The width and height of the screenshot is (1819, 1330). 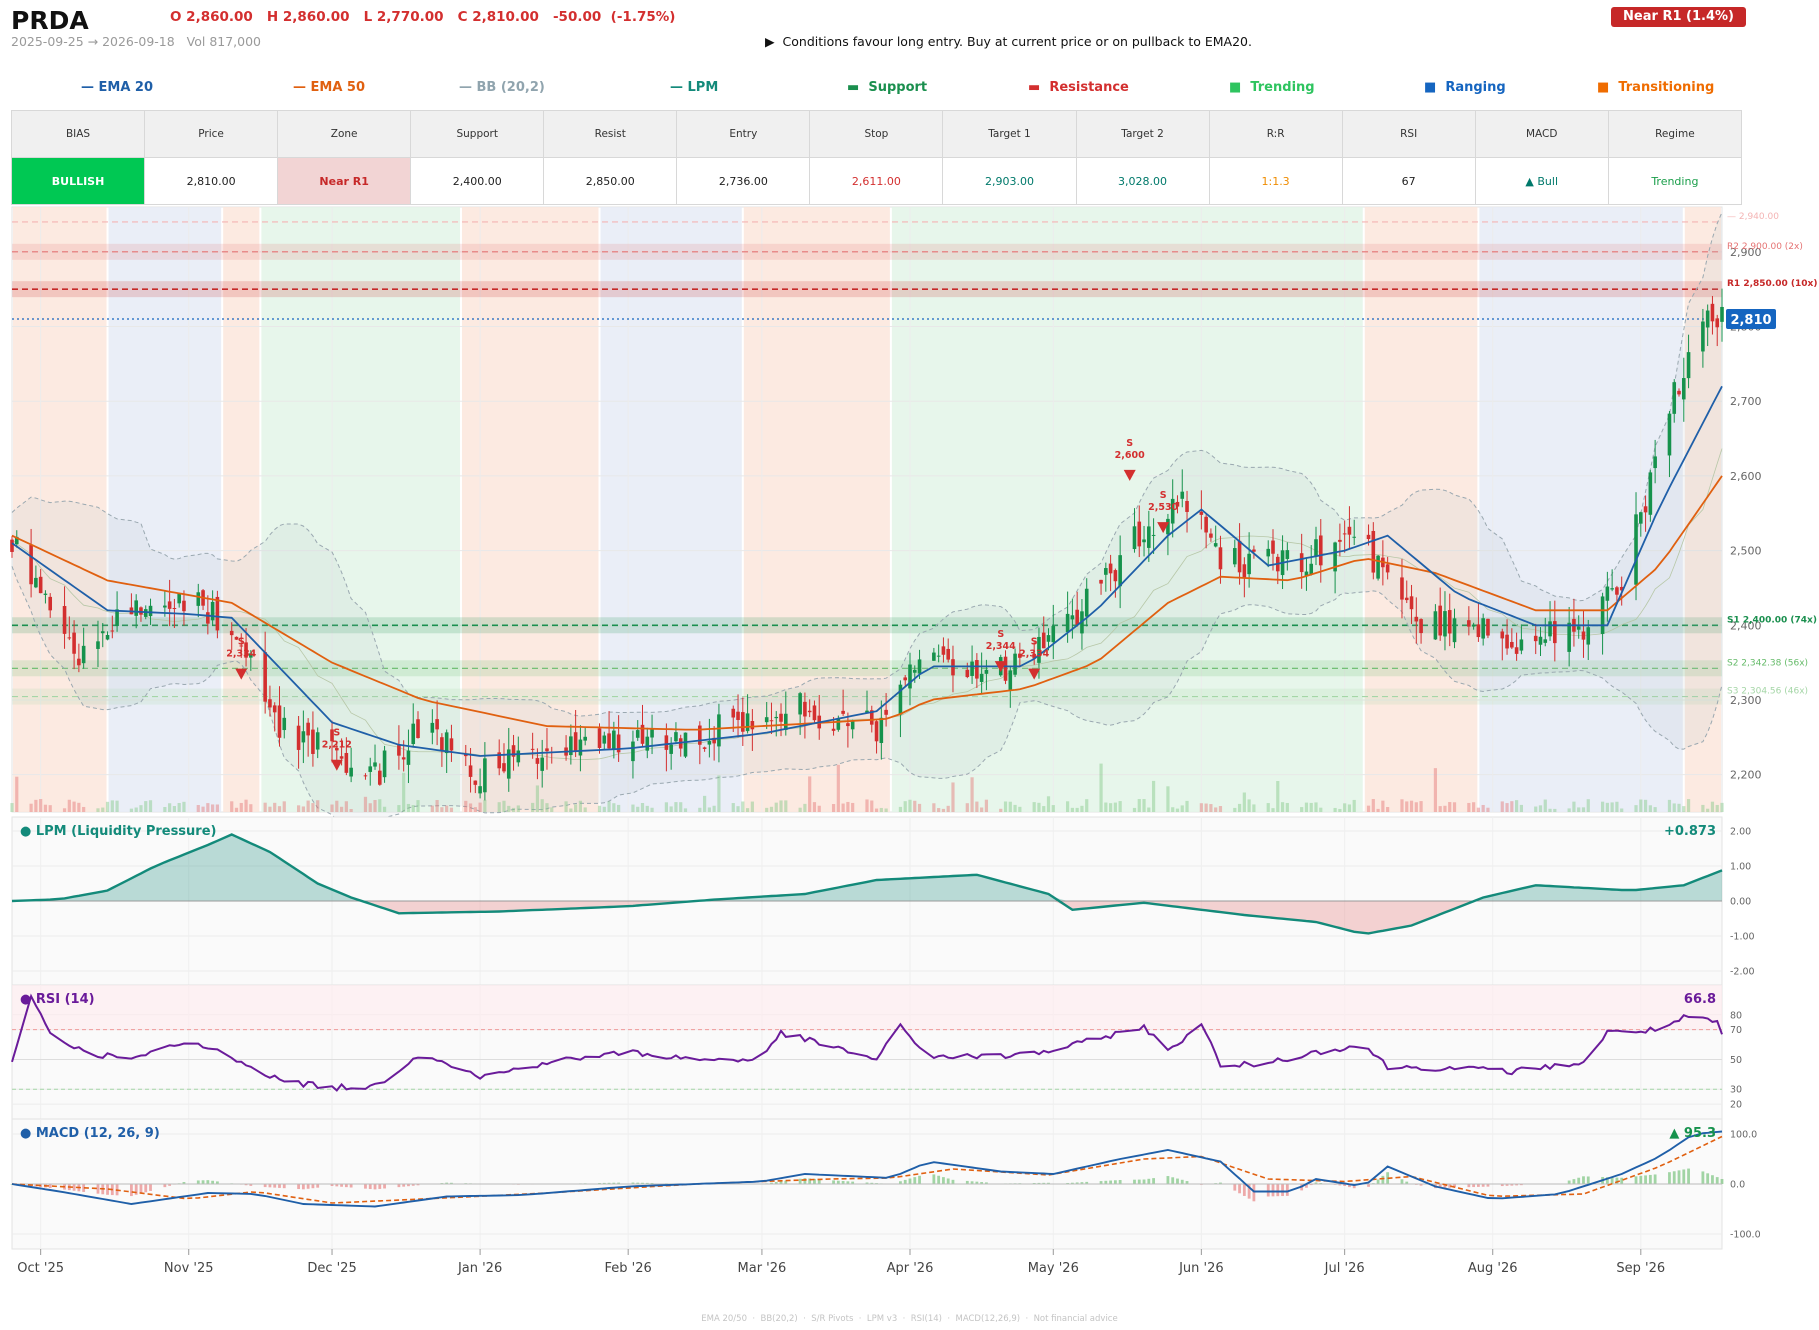 What do you see at coordinates (867, 1007) in the screenshot?
I see `rsi-overbought-zone` at bounding box center [867, 1007].